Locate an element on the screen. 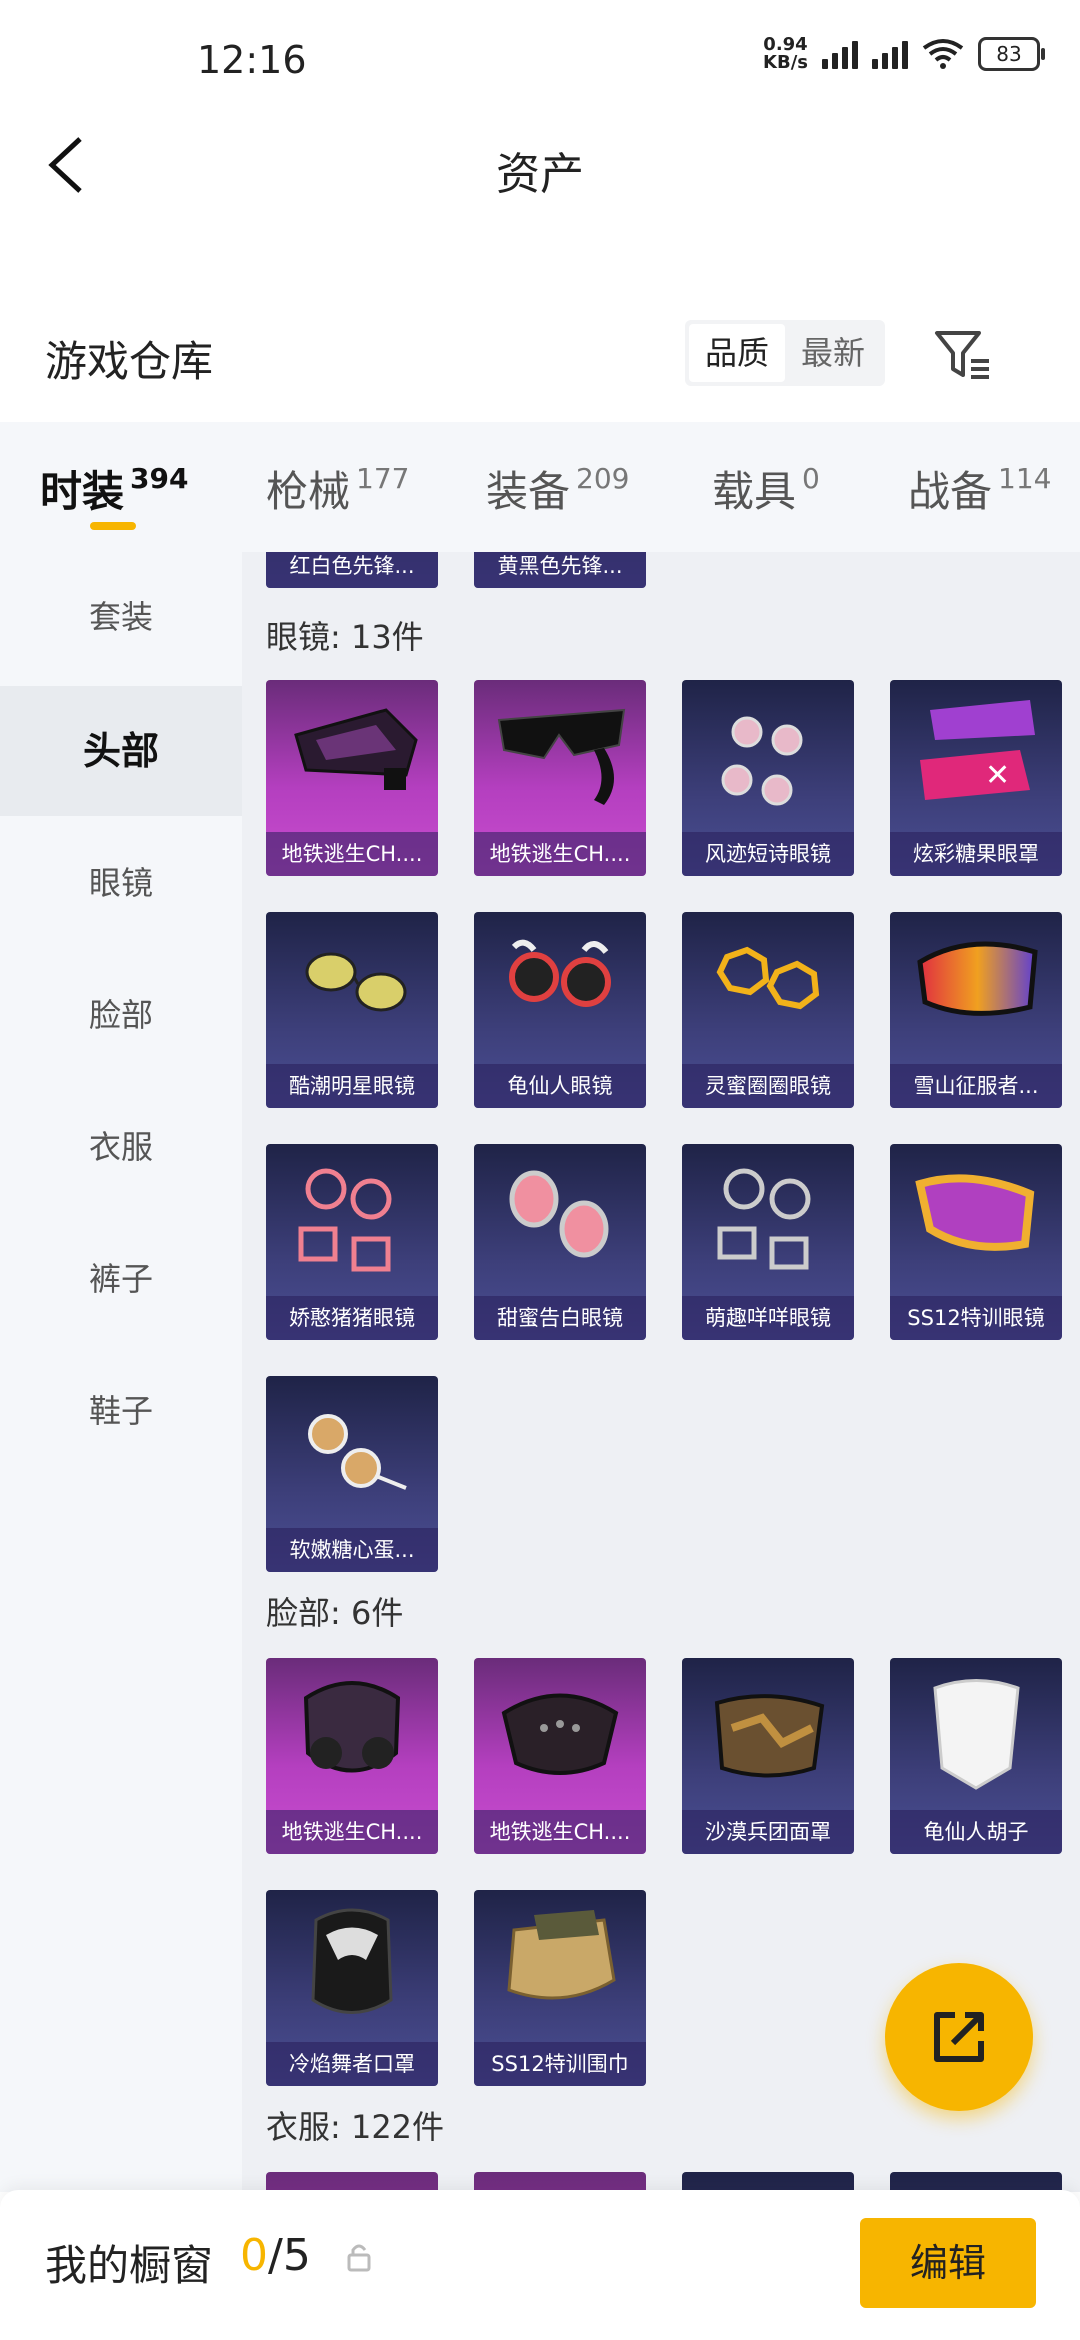 This screenshot has width=1080, height=2340. item-card: ✕ 炫彩糖果眼罩 is located at coordinates (976, 778).